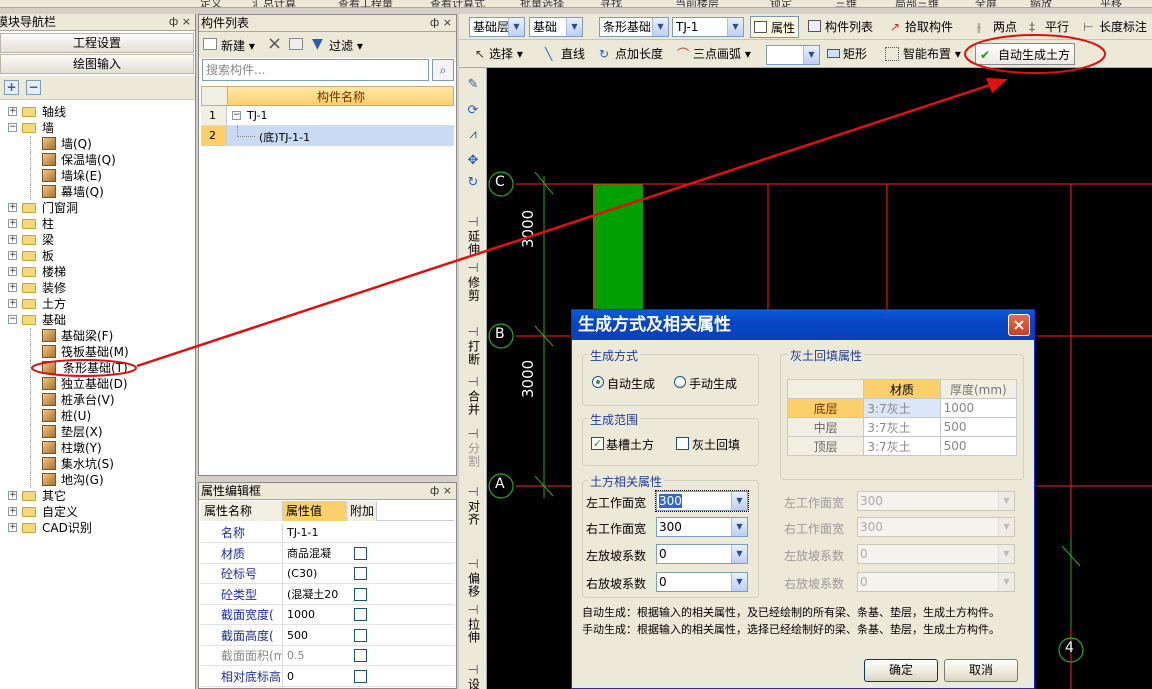 Image resolution: width=1152 pixels, height=689 pixels. I want to click on property-row: 截面宽度(1000, so click(327, 615).